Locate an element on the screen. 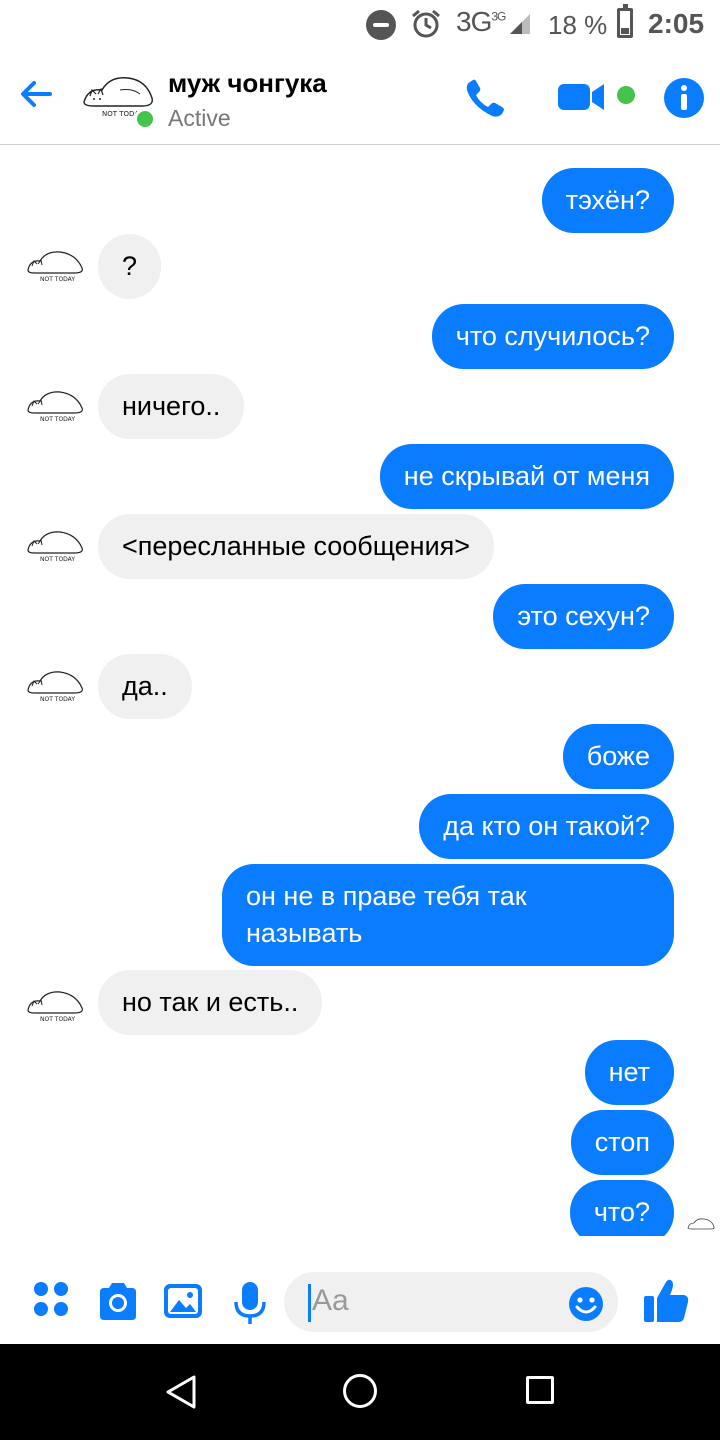 This screenshot has height=1440, width=720. signal-icon is located at coordinates (520, 24).